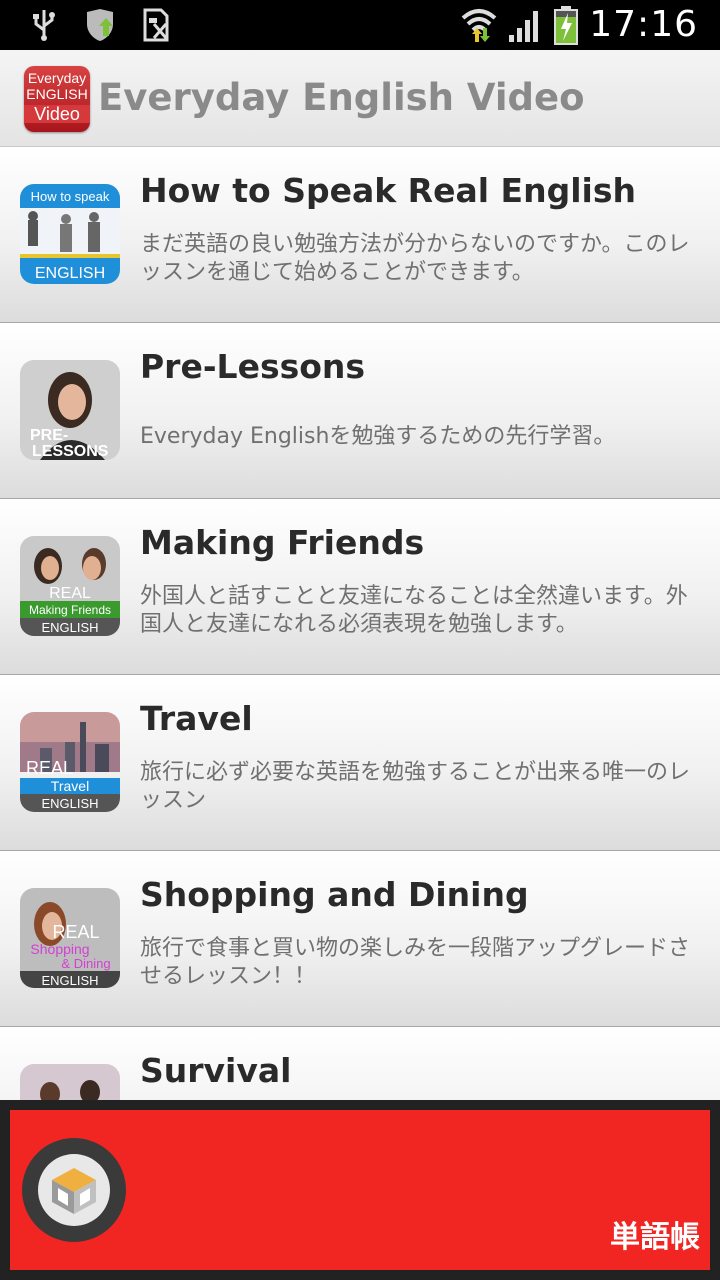  Describe the element at coordinates (70, 196) in the screenshot. I see `thumb-text-top: How to speak` at that location.